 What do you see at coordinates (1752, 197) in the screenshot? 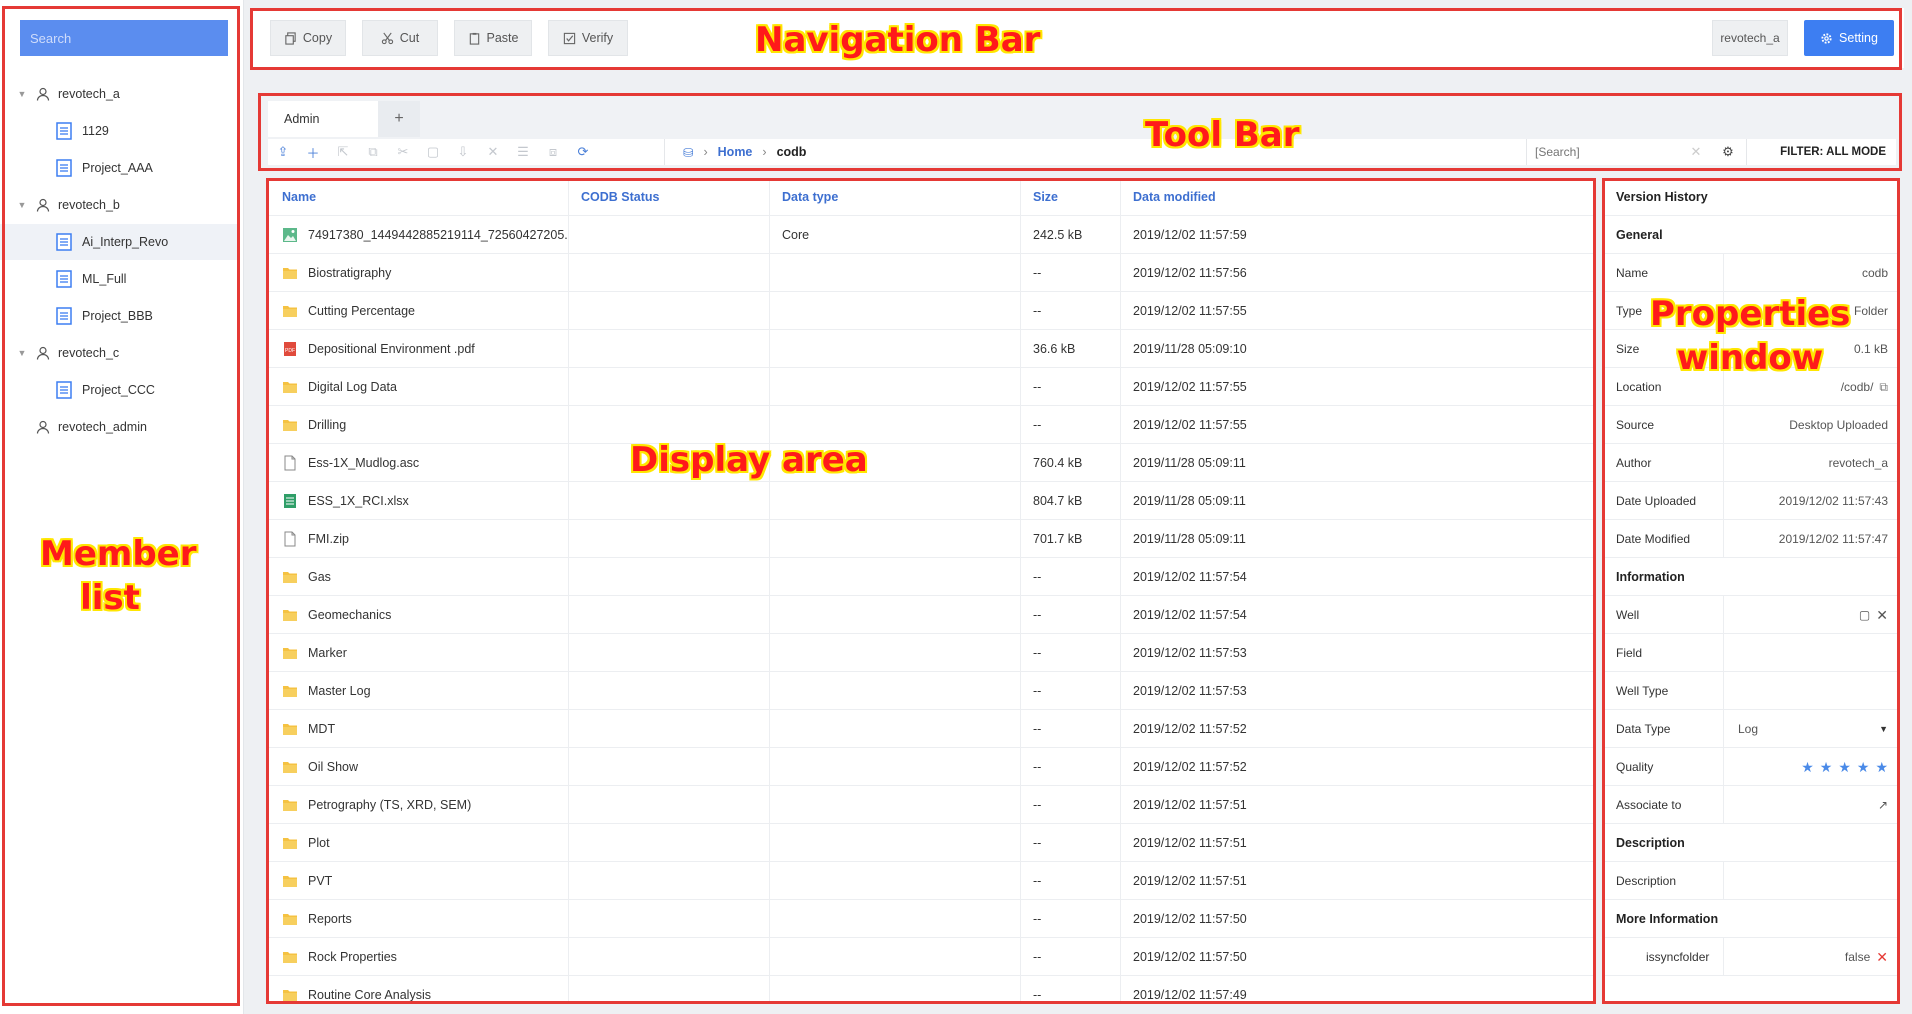
I see `version-history-heading: Version History` at bounding box center [1752, 197].